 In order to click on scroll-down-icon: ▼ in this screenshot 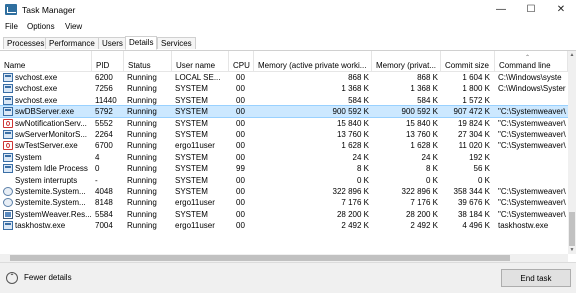, I will do `click(572, 250)`.